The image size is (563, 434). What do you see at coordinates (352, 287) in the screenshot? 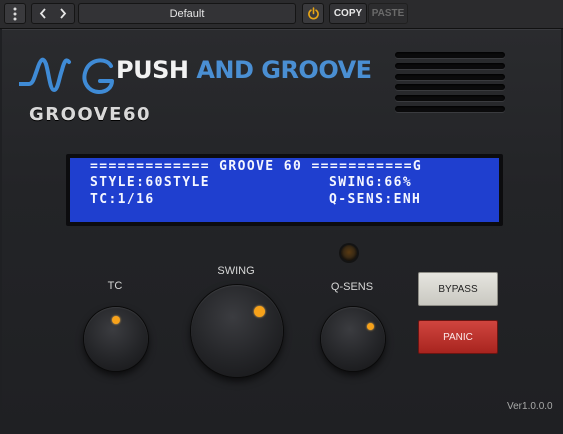
I see `qsens-knob-label: Q-SENS` at bounding box center [352, 287].